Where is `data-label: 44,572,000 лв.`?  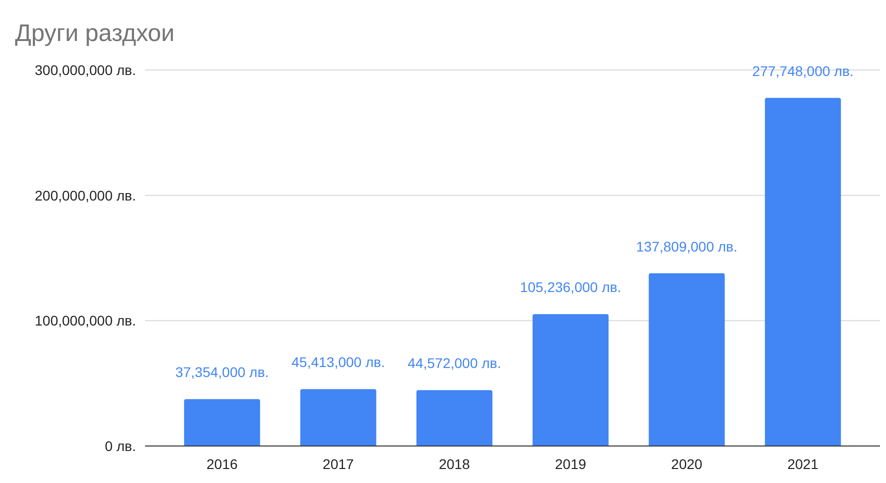
data-label: 44,572,000 лв. is located at coordinates (455, 363).